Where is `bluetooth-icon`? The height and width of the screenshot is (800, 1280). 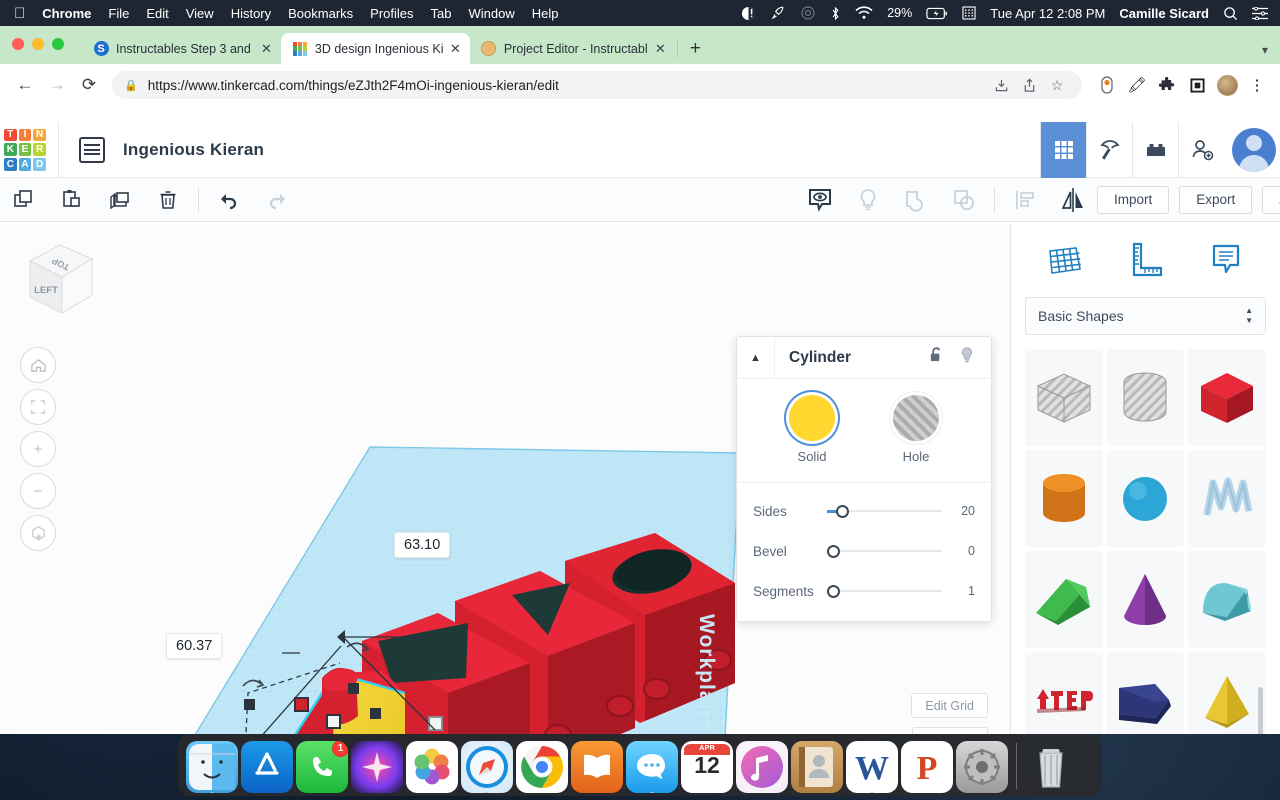 bluetooth-icon is located at coordinates (835, 13).